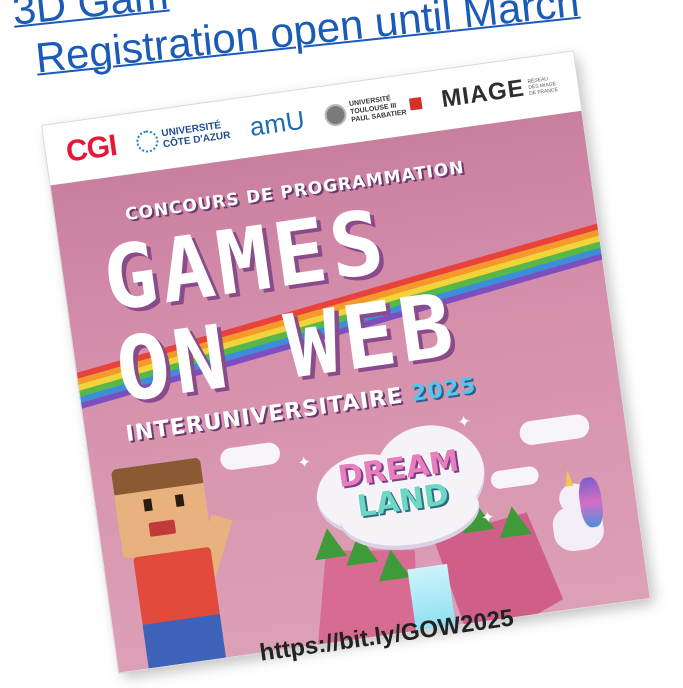 This screenshot has height=688, width=683. What do you see at coordinates (335, 115) in the screenshot?
I see `toulouse-seal-icon` at bounding box center [335, 115].